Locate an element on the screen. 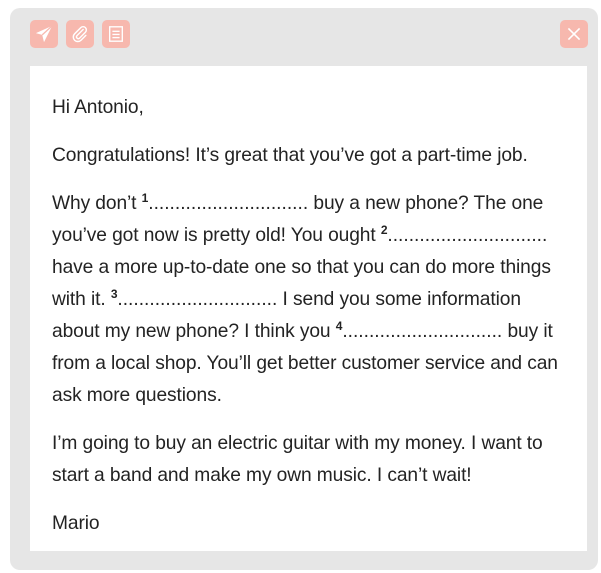 Image resolution: width=601 pixels, height=573 pixels. paperclip-icon is located at coordinates (80, 34).